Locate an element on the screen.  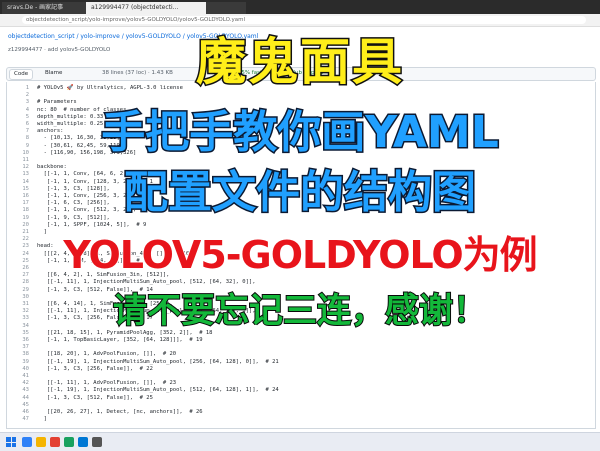
overlay-line-4: 请不要忘记三连，感谢！ is located at coordinates (300, 311).